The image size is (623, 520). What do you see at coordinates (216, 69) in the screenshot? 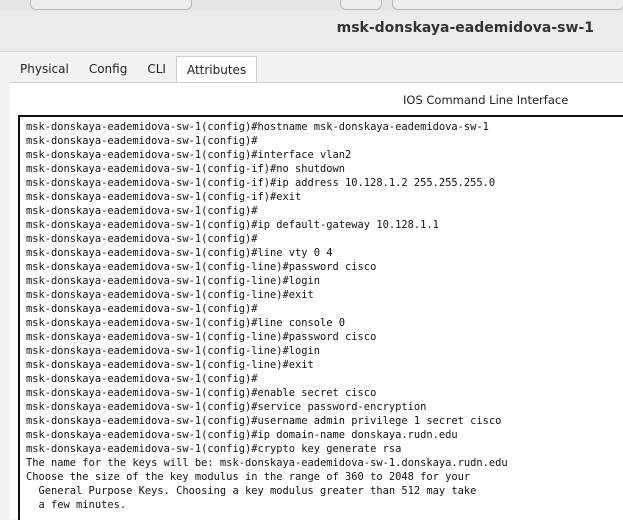
I see `tab-attributes: Attributes` at bounding box center [216, 69].